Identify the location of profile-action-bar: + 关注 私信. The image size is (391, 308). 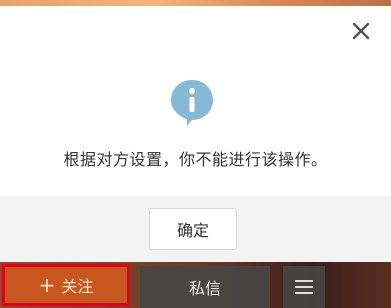
(195, 285).